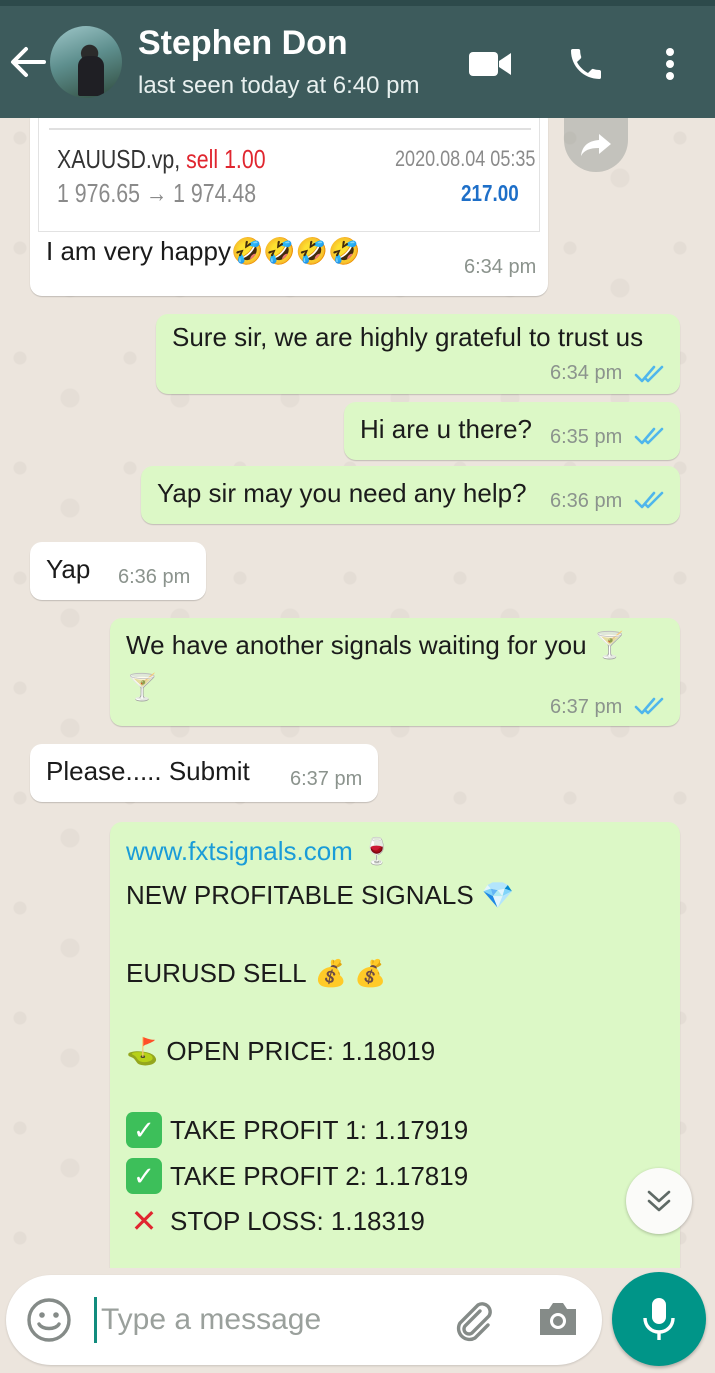 The image size is (715, 1373). Describe the element at coordinates (558, 1319) in the screenshot. I see `camera-icon` at that location.